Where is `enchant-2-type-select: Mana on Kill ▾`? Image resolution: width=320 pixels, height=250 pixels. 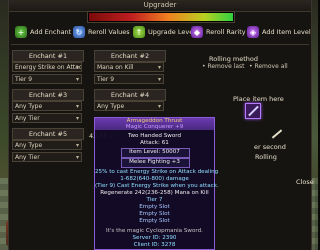
enchant-2-type-select: Mana on Kill ▾ is located at coordinates (129, 67).